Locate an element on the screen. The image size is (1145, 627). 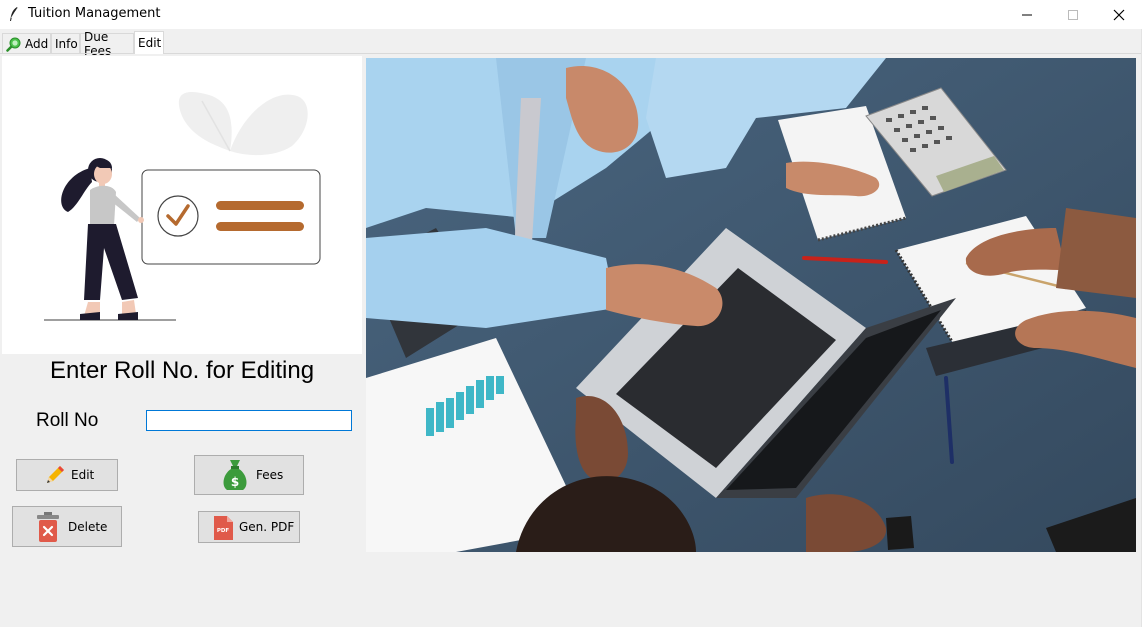
tab-info: Info is located at coordinates (65, 43).